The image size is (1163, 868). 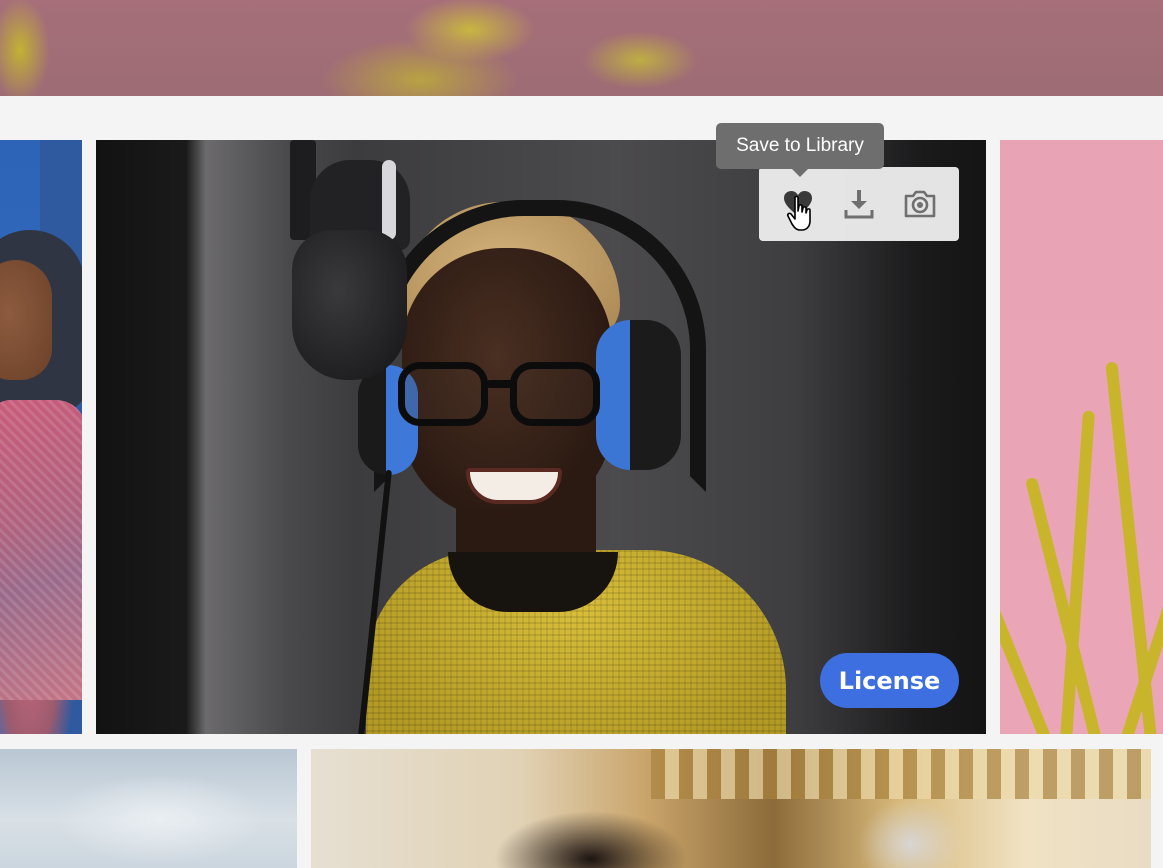 What do you see at coordinates (800, 150) in the screenshot?
I see `save-to-library-tooltip: Save to Library` at bounding box center [800, 150].